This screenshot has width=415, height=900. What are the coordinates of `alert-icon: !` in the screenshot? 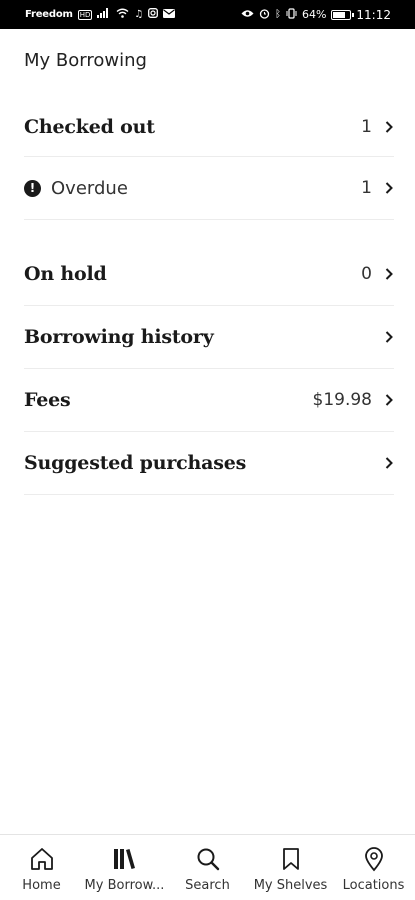 It's located at (32, 188).